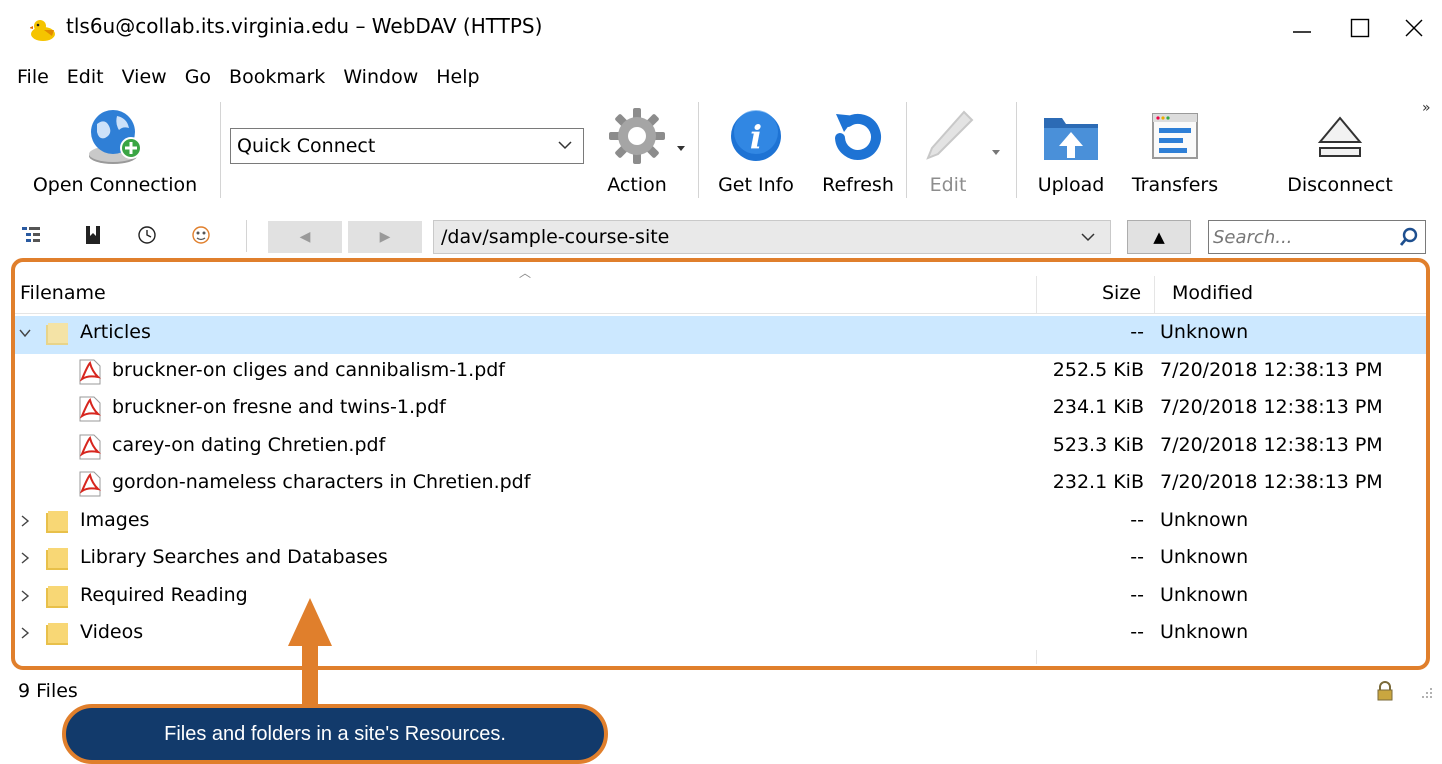 The image size is (1442, 764). Describe the element at coordinates (1071, 139) in the screenshot. I see `upload-folder-icon` at that location.